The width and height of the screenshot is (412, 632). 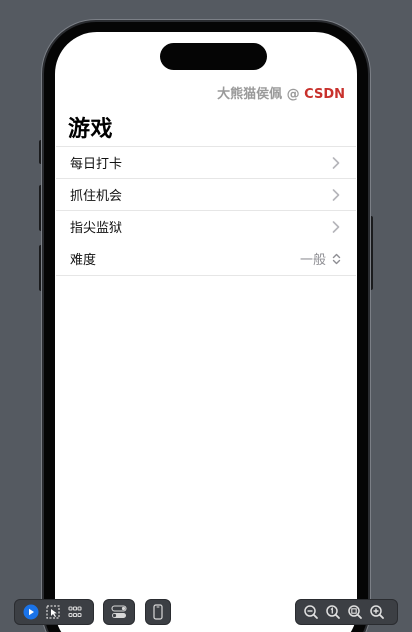 What do you see at coordinates (206, 259) in the screenshot?
I see `difficulty-picker: 难度 一般` at bounding box center [206, 259].